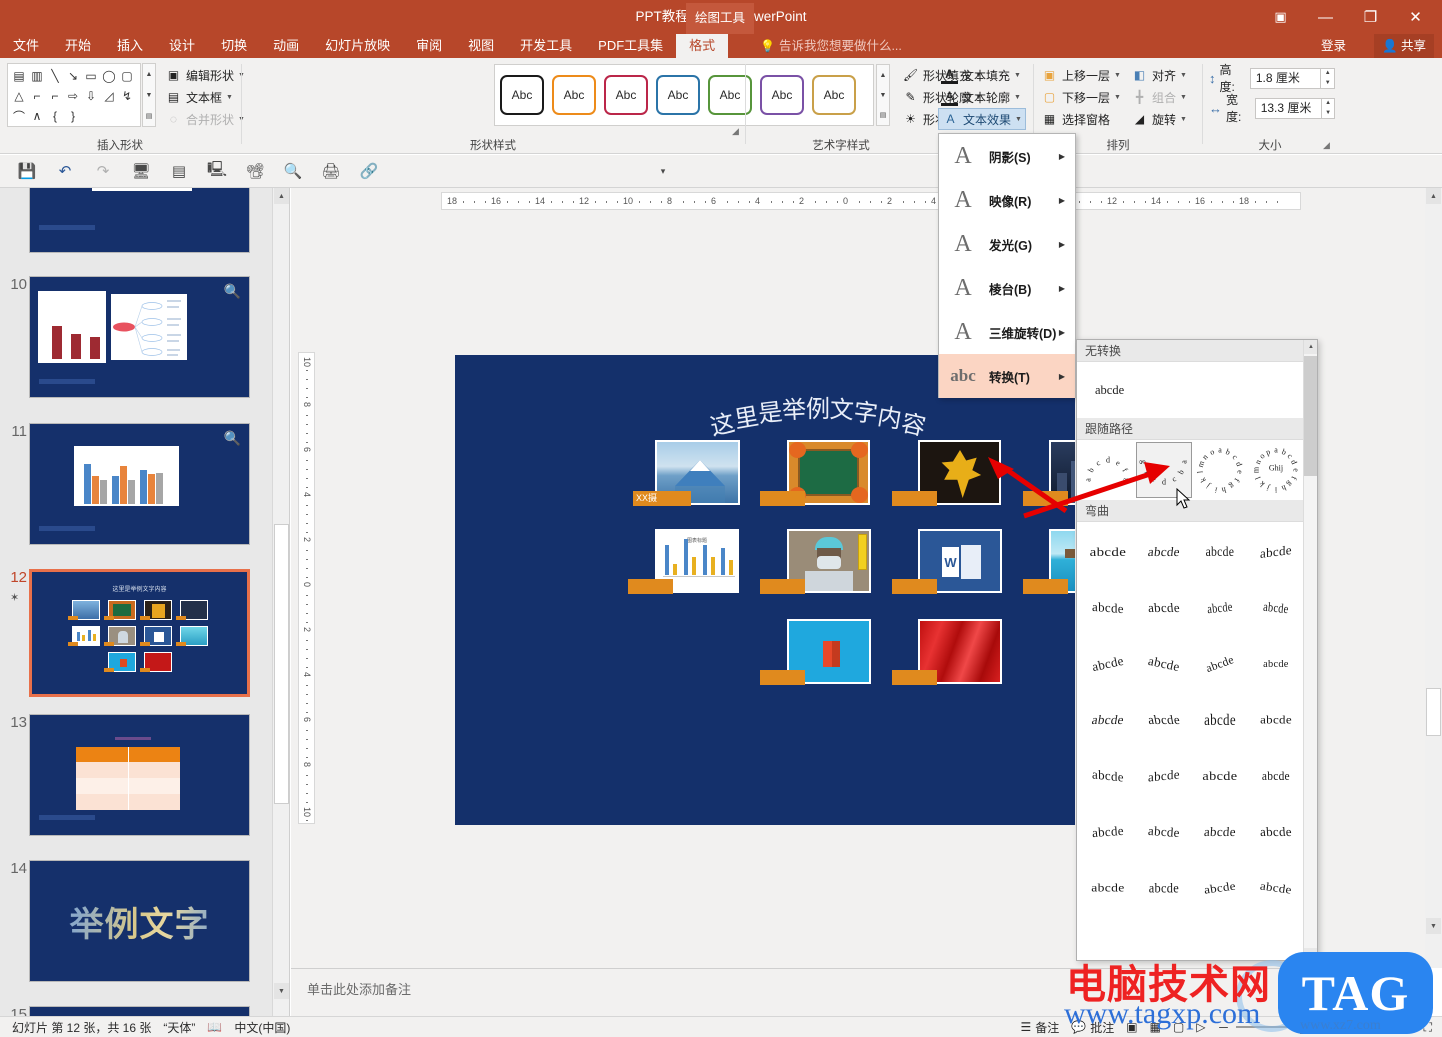  Describe the element at coordinates (255, 171) in the screenshot. I see `slideshow-from-current-icon: 📽` at that location.